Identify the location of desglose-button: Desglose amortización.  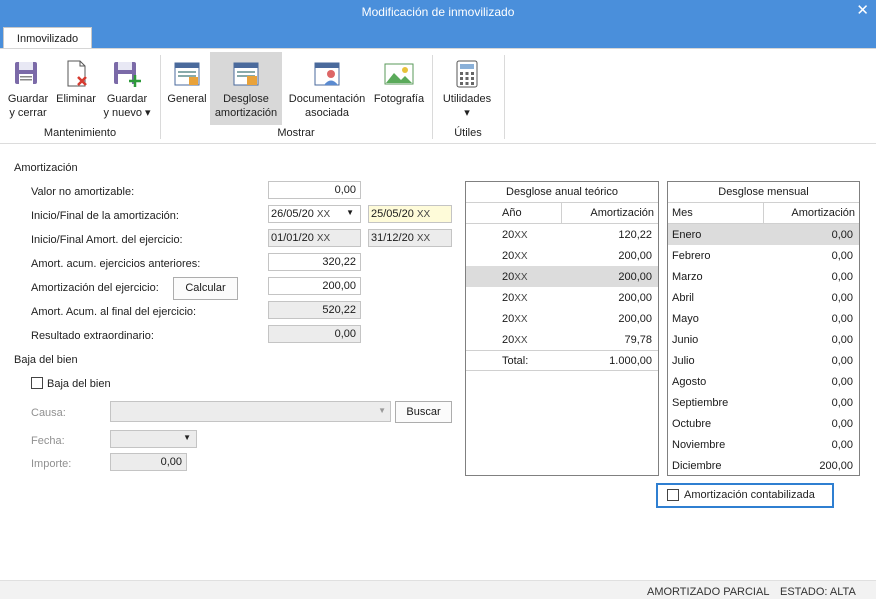
(246, 88).